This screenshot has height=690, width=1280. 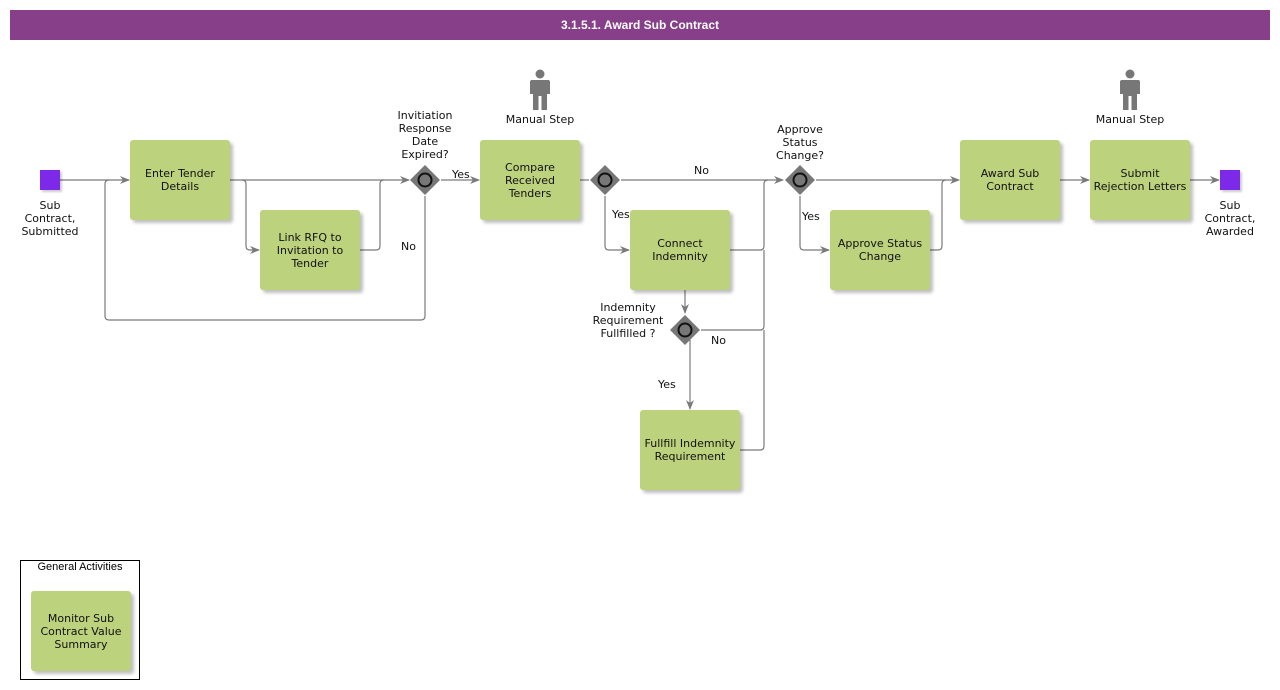 What do you see at coordinates (250, 216) in the screenshot?
I see `flow-enter-tender-to-link-rfq` at bounding box center [250, 216].